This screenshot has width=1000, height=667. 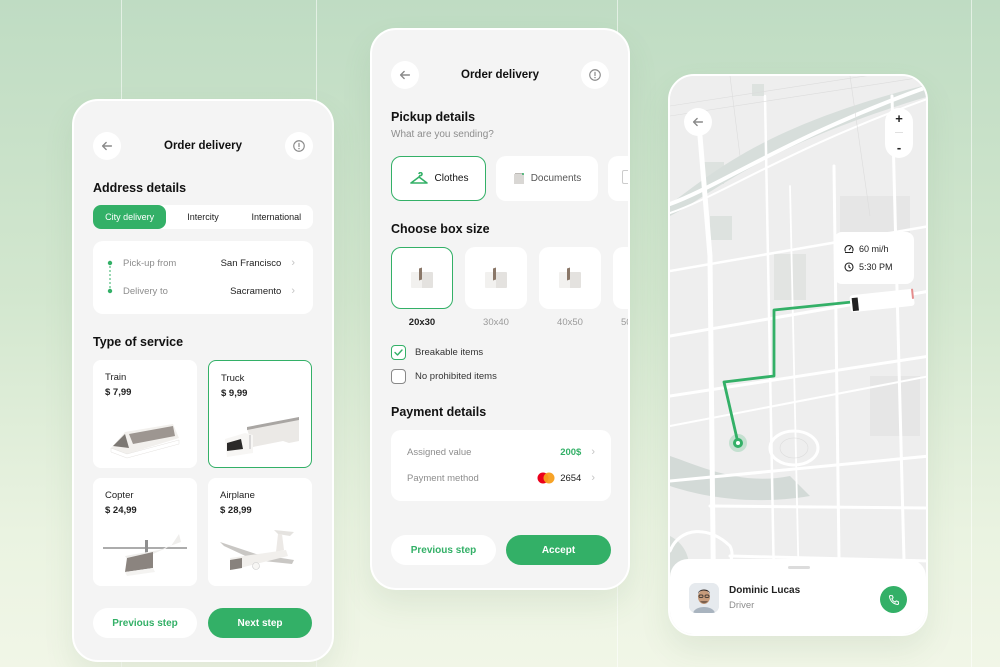 What do you see at coordinates (398, 376) in the screenshot?
I see `no-prohibited-items-checkbox` at bounding box center [398, 376].